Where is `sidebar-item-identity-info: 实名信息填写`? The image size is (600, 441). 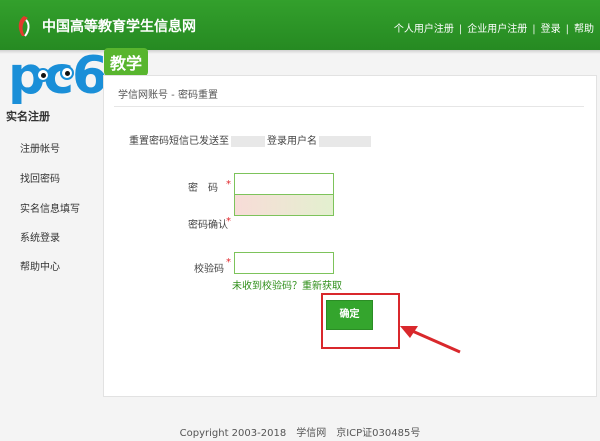
sidebar-item-identity-info: 实名信息填写 is located at coordinates (50, 207).